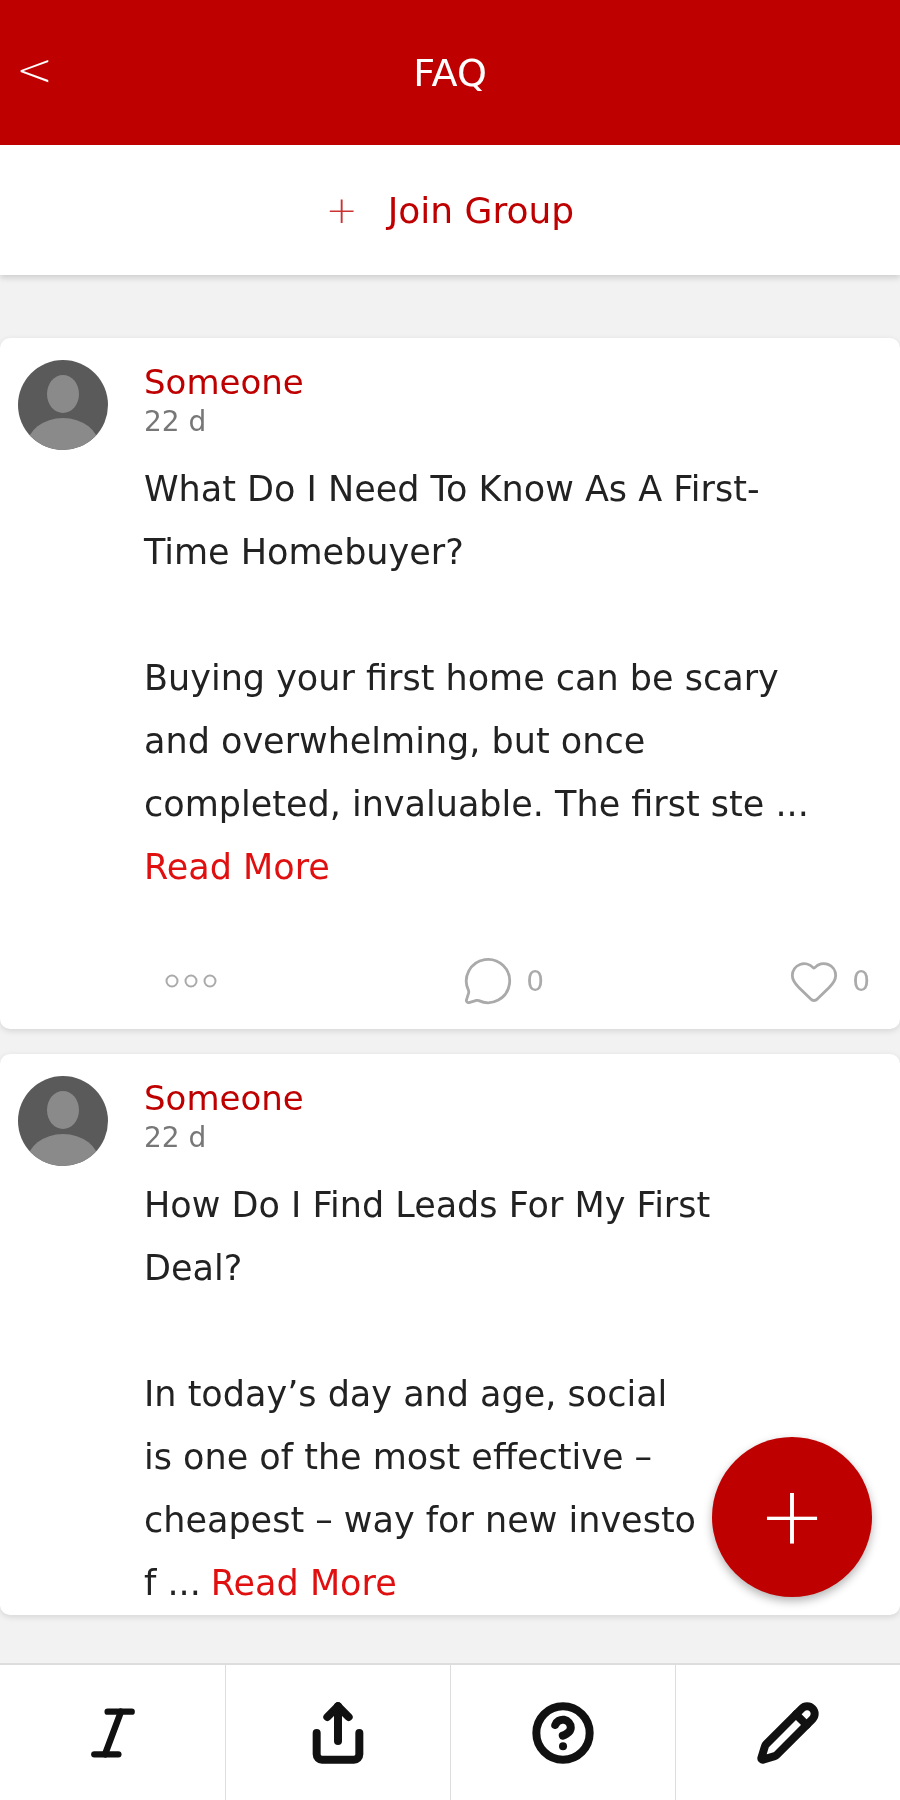 This screenshot has width=900, height=1800. I want to click on post-text: and overwhelming, but once, so click(395, 741).